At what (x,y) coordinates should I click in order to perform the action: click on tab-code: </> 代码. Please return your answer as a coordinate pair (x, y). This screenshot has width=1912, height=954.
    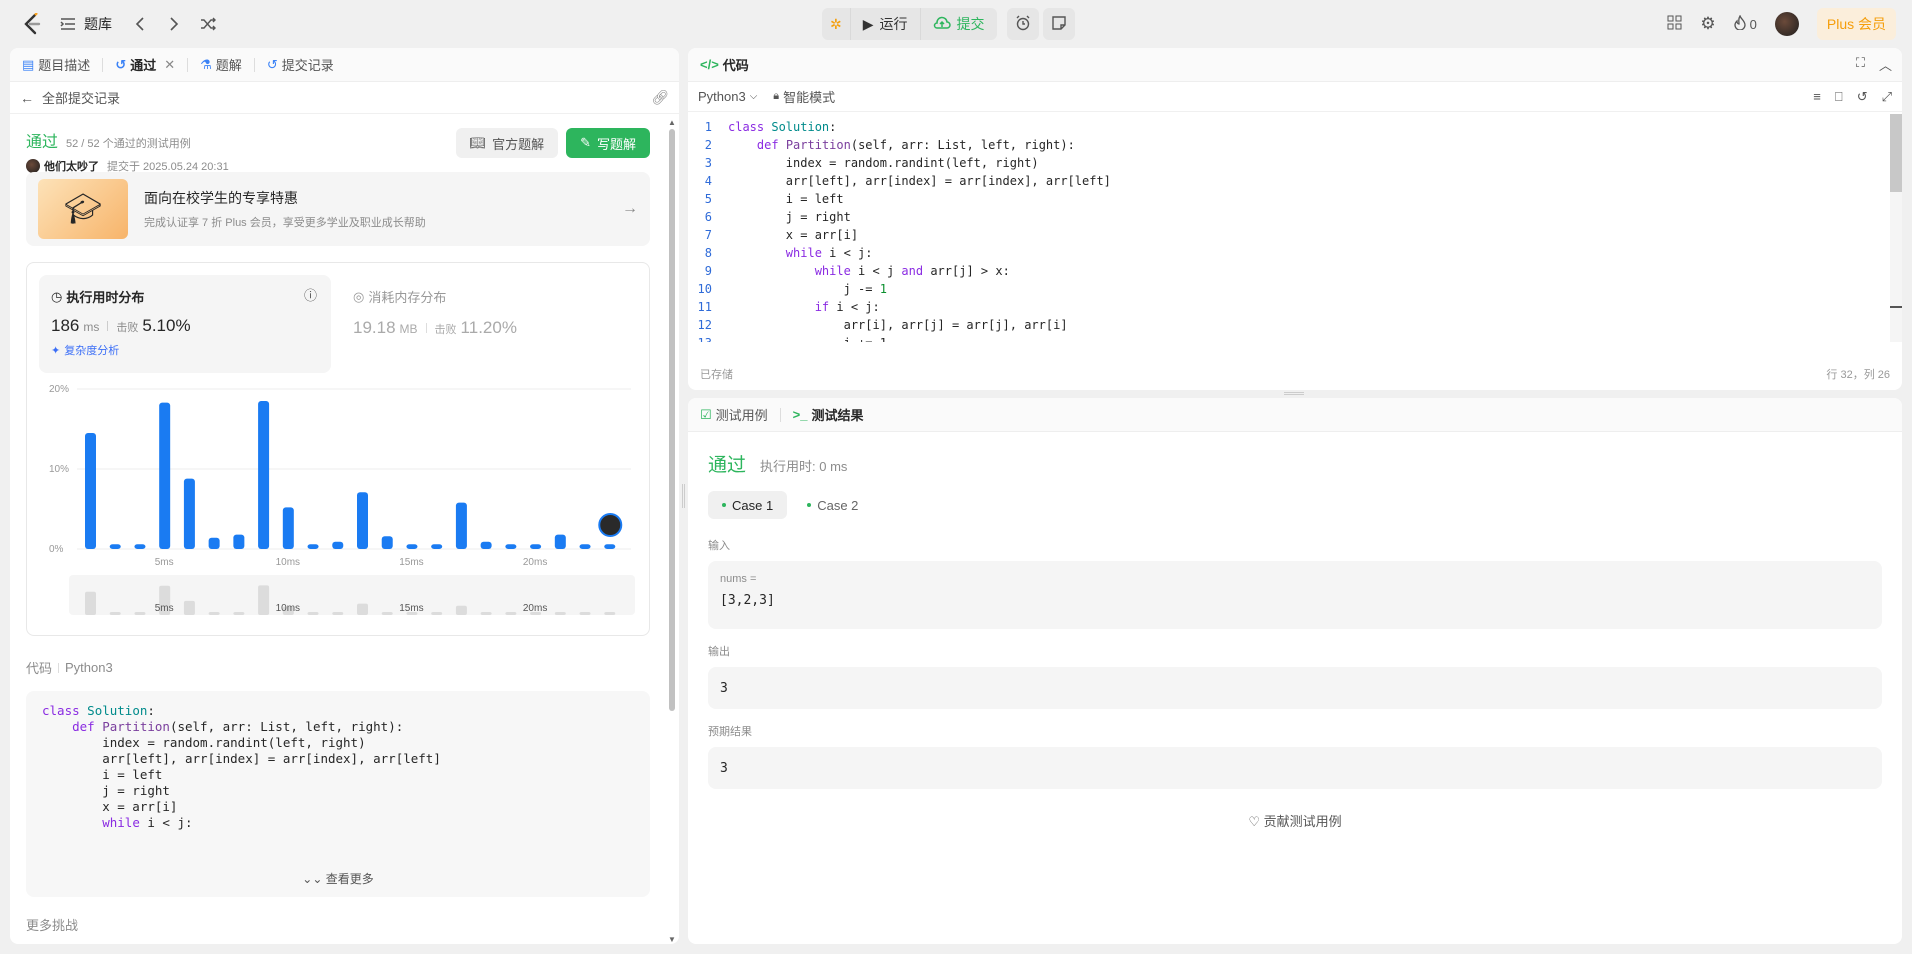
    Looking at the image, I should click on (724, 64).